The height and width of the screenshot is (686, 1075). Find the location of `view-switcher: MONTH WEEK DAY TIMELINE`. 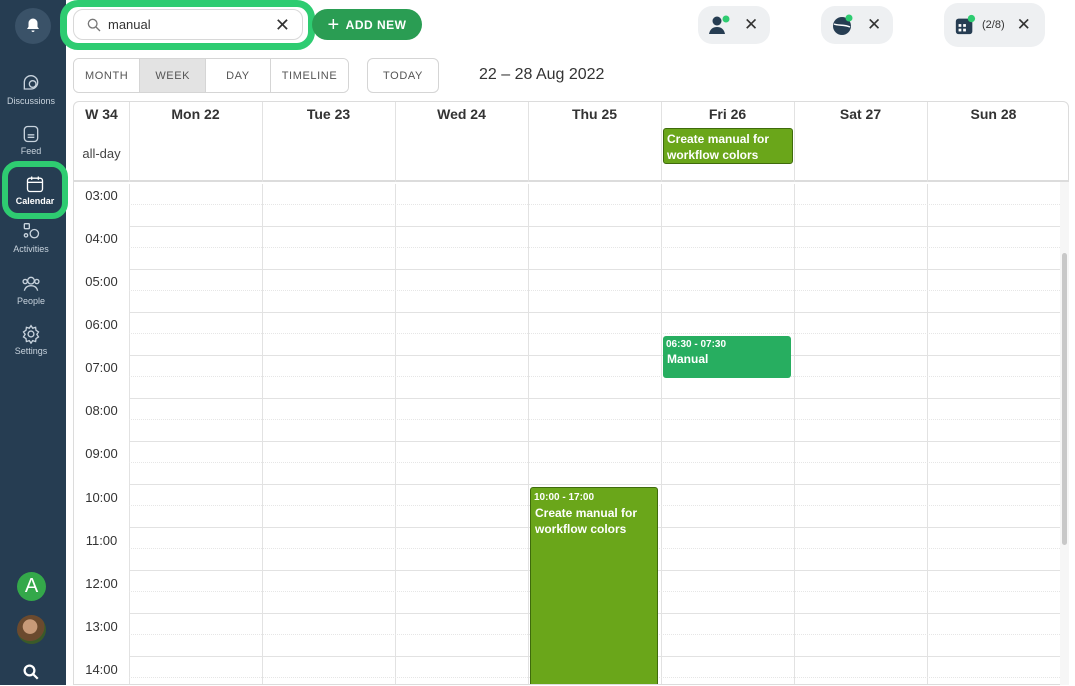

view-switcher: MONTH WEEK DAY TIMELINE is located at coordinates (211, 75).